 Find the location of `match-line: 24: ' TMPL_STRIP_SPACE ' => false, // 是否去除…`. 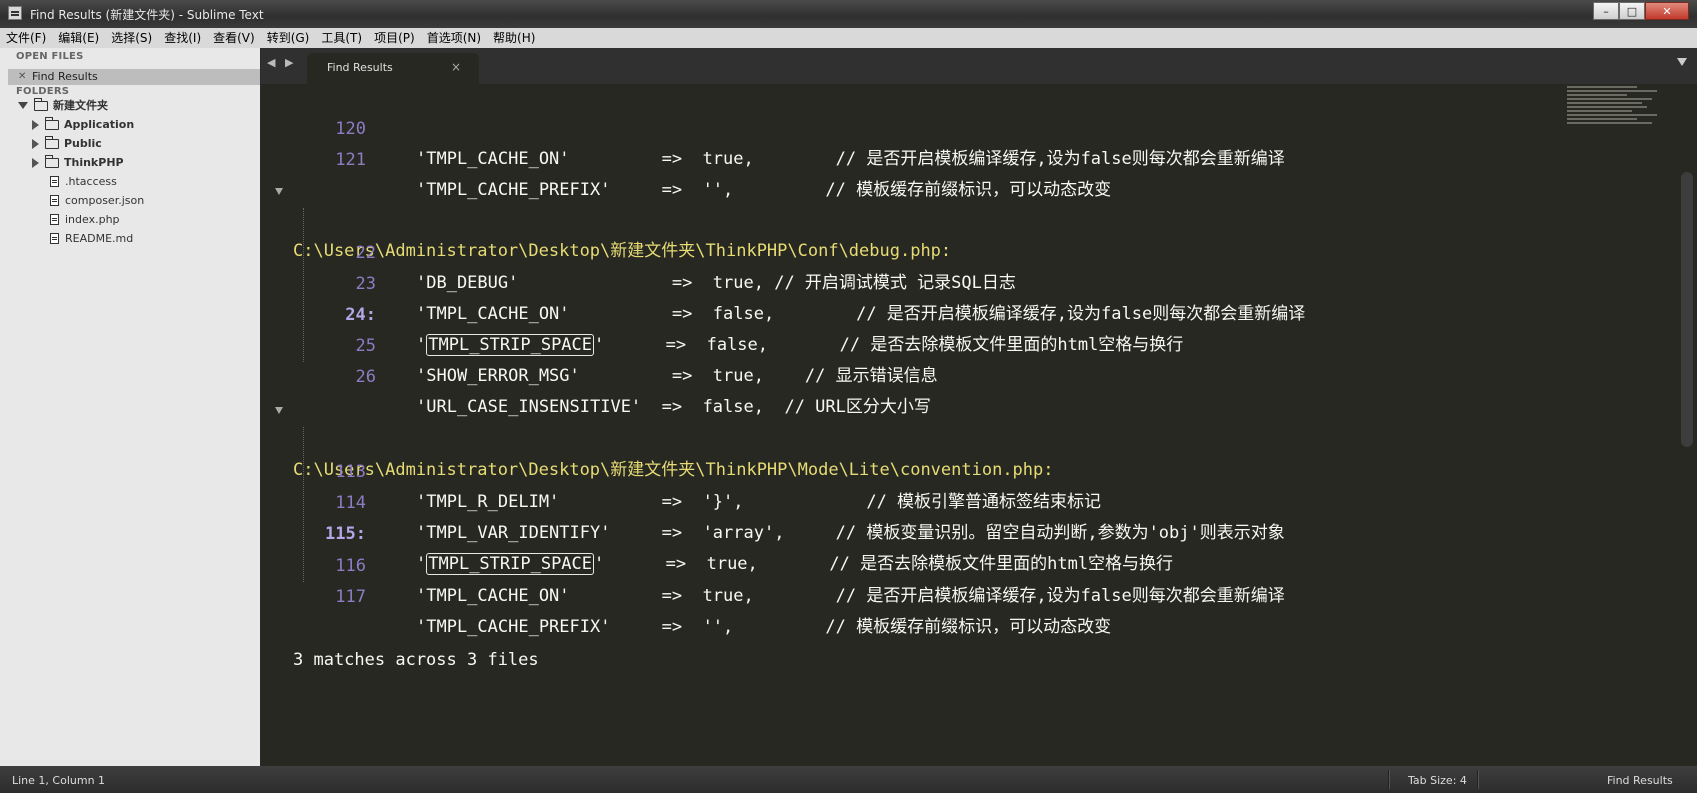

match-line: 24: ' TMPL_STRIP_SPACE ' => false, // 是否去除… is located at coordinates (921, 313).